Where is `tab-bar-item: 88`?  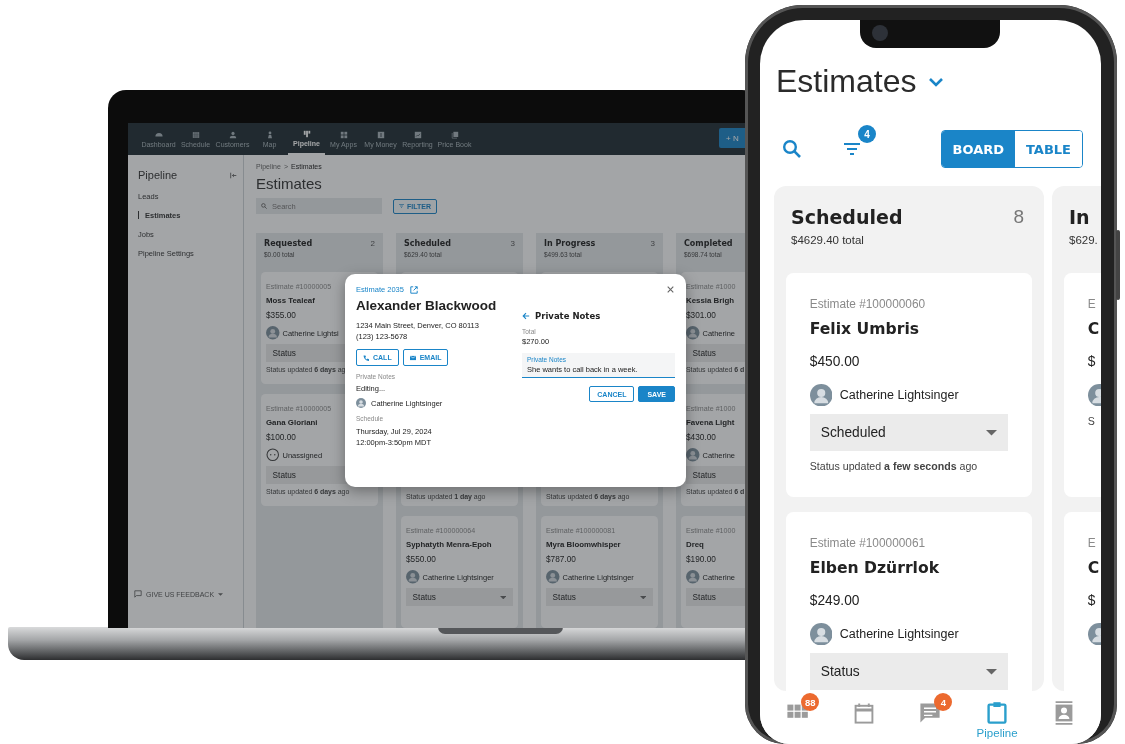 tab-bar-item: 88 is located at coordinates (797, 709).